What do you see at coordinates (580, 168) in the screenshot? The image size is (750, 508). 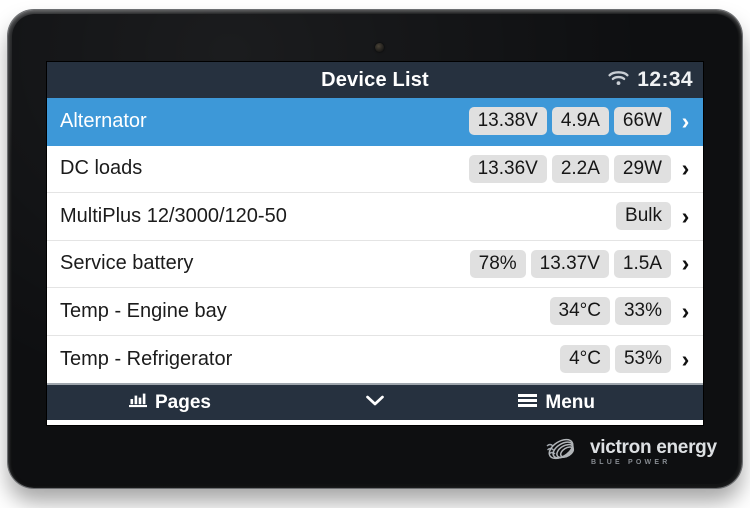 I see `value-badge: 2.2A` at bounding box center [580, 168].